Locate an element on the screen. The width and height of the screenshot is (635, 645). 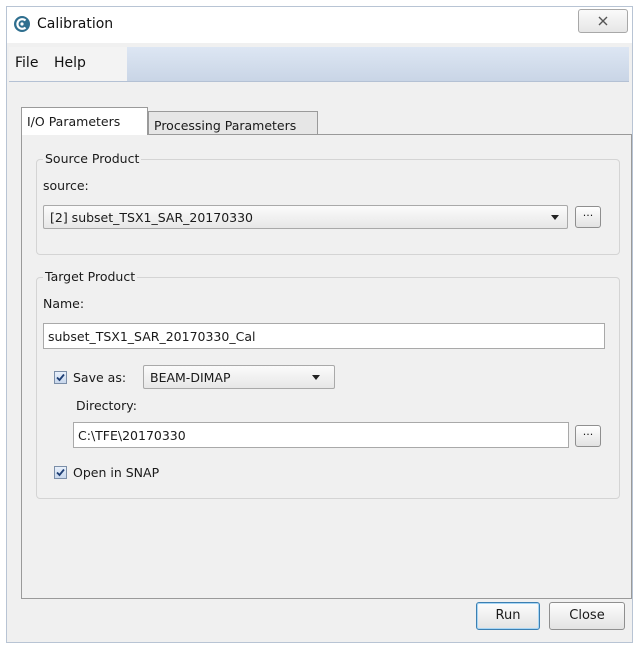
calibration-app-icon is located at coordinates (22, 24).